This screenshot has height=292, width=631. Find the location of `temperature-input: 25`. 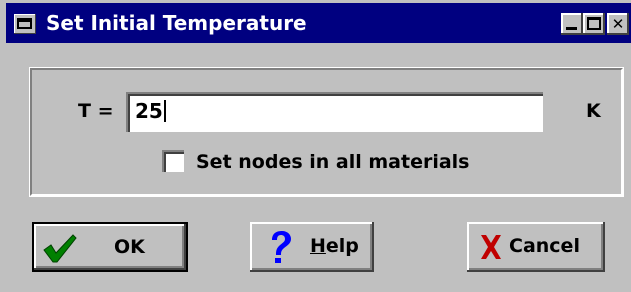

temperature-input: 25 is located at coordinates (334, 112).